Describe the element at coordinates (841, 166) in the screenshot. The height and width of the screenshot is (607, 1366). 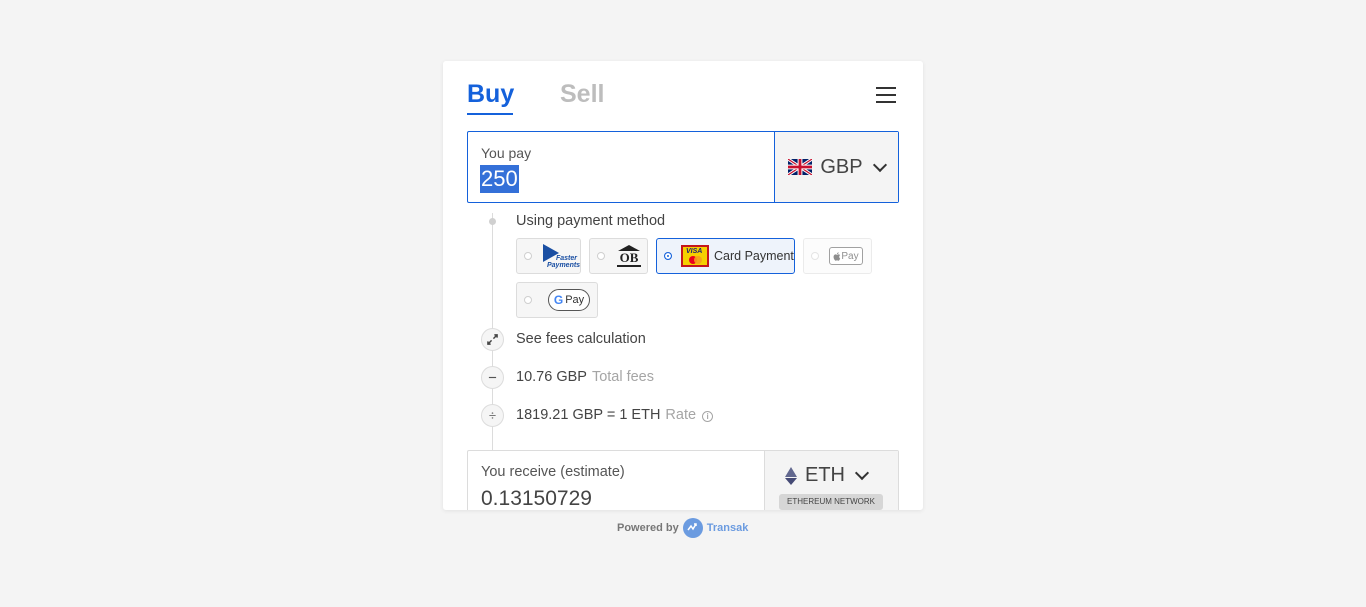
I see `fiat-currency-code: GBP` at that location.